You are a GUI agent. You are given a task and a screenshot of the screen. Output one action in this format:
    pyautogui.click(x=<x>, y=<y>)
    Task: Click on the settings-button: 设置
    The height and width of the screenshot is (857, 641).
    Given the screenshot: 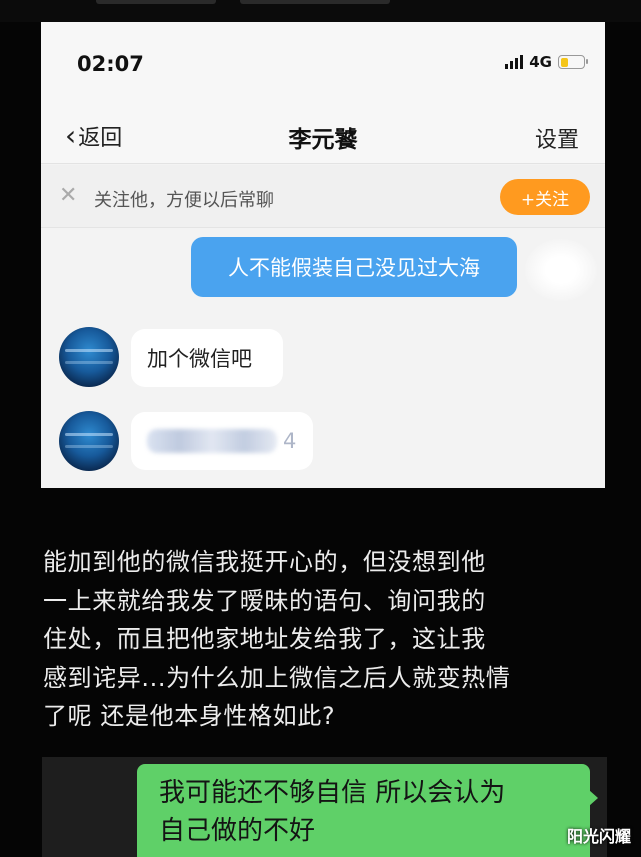 What is the action you would take?
    pyautogui.click(x=557, y=138)
    